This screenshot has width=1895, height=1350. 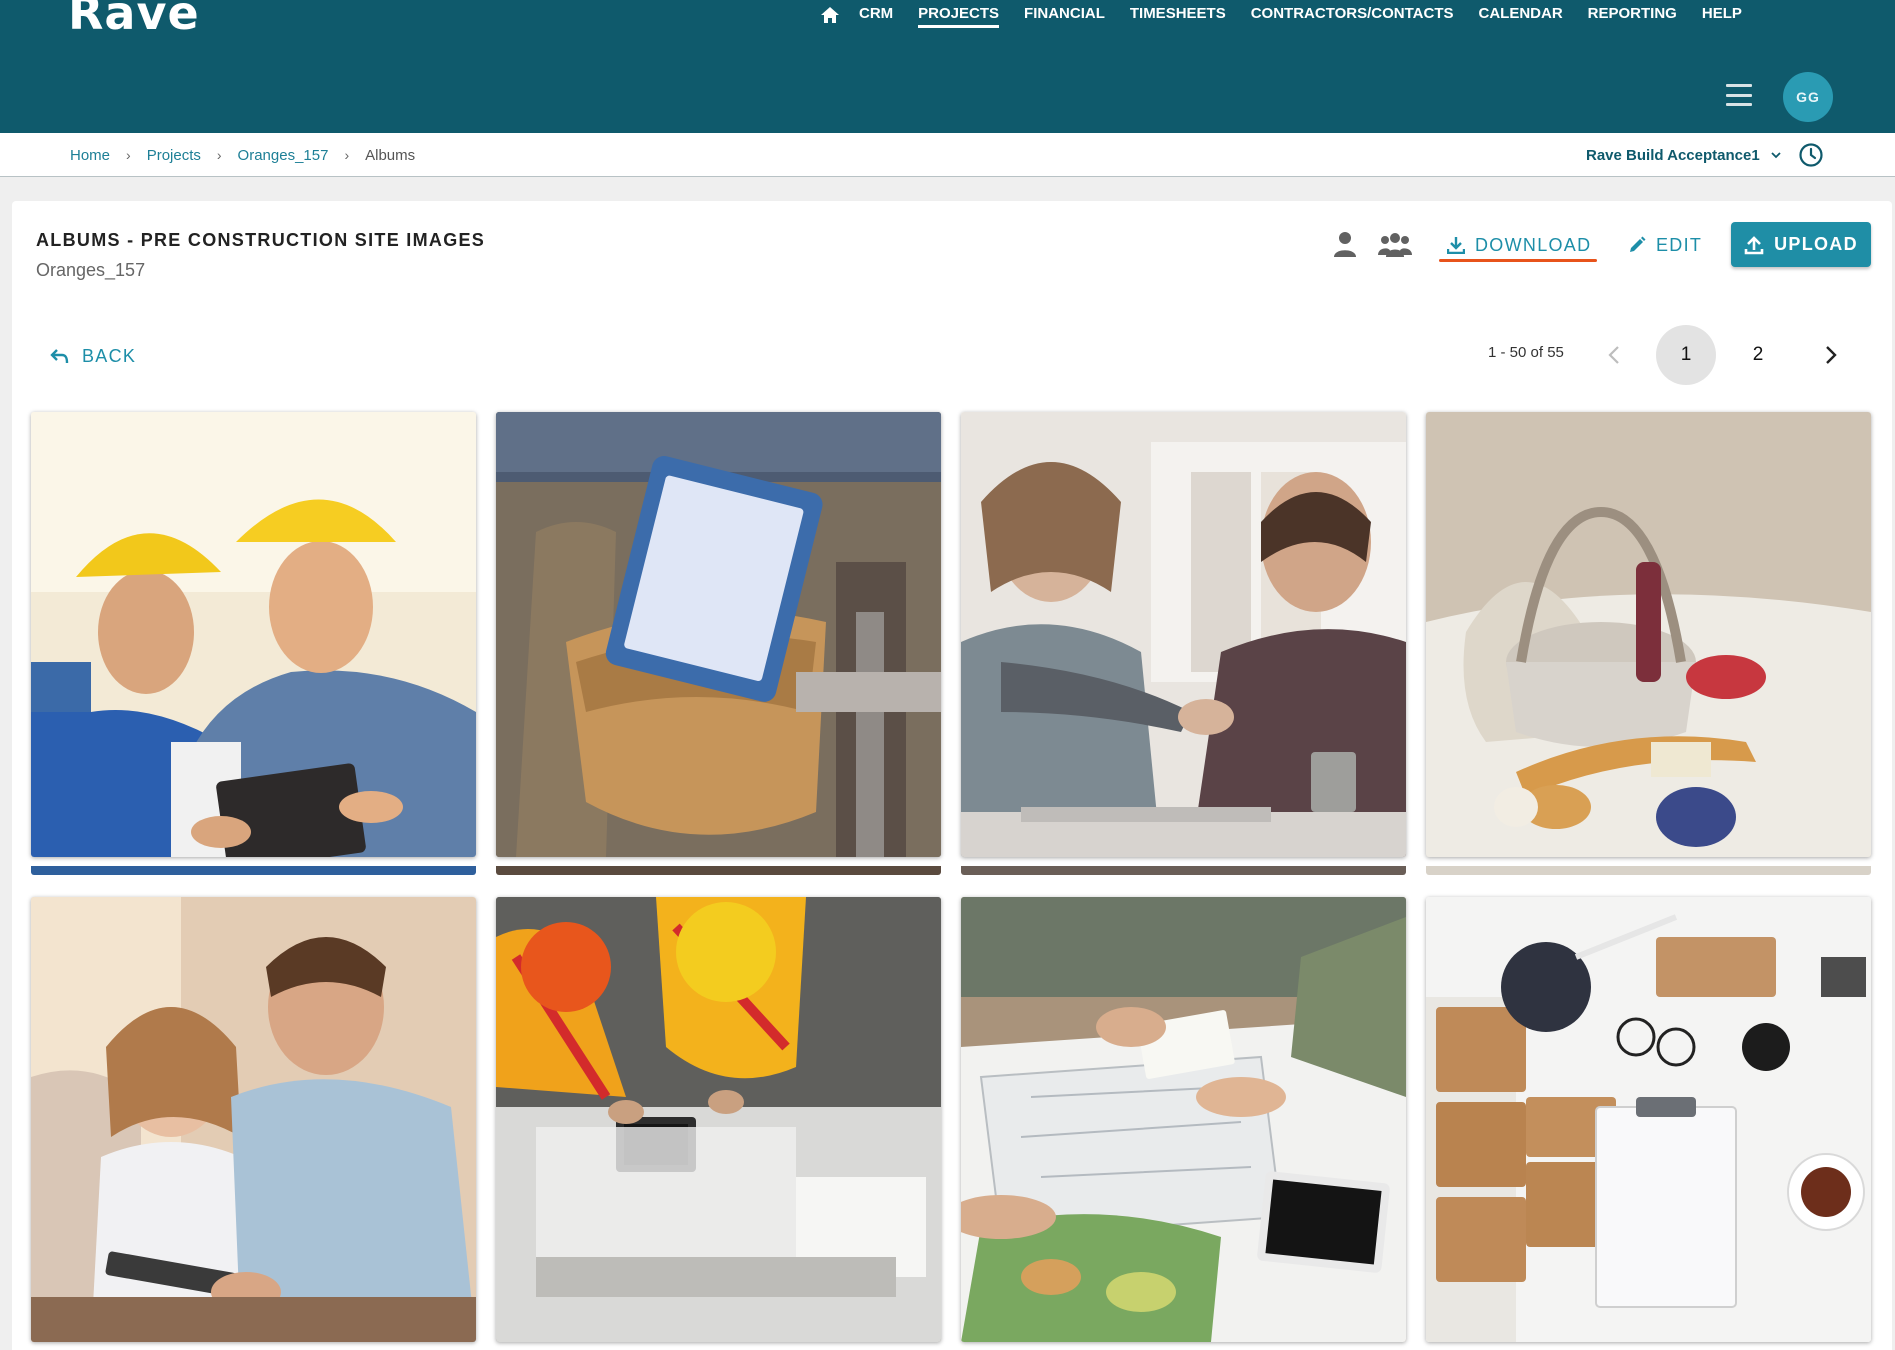 What do you see at coordinates (109, 355) in the screenshot?
I see `back-label: BACK` at bounding box center [109, 355].